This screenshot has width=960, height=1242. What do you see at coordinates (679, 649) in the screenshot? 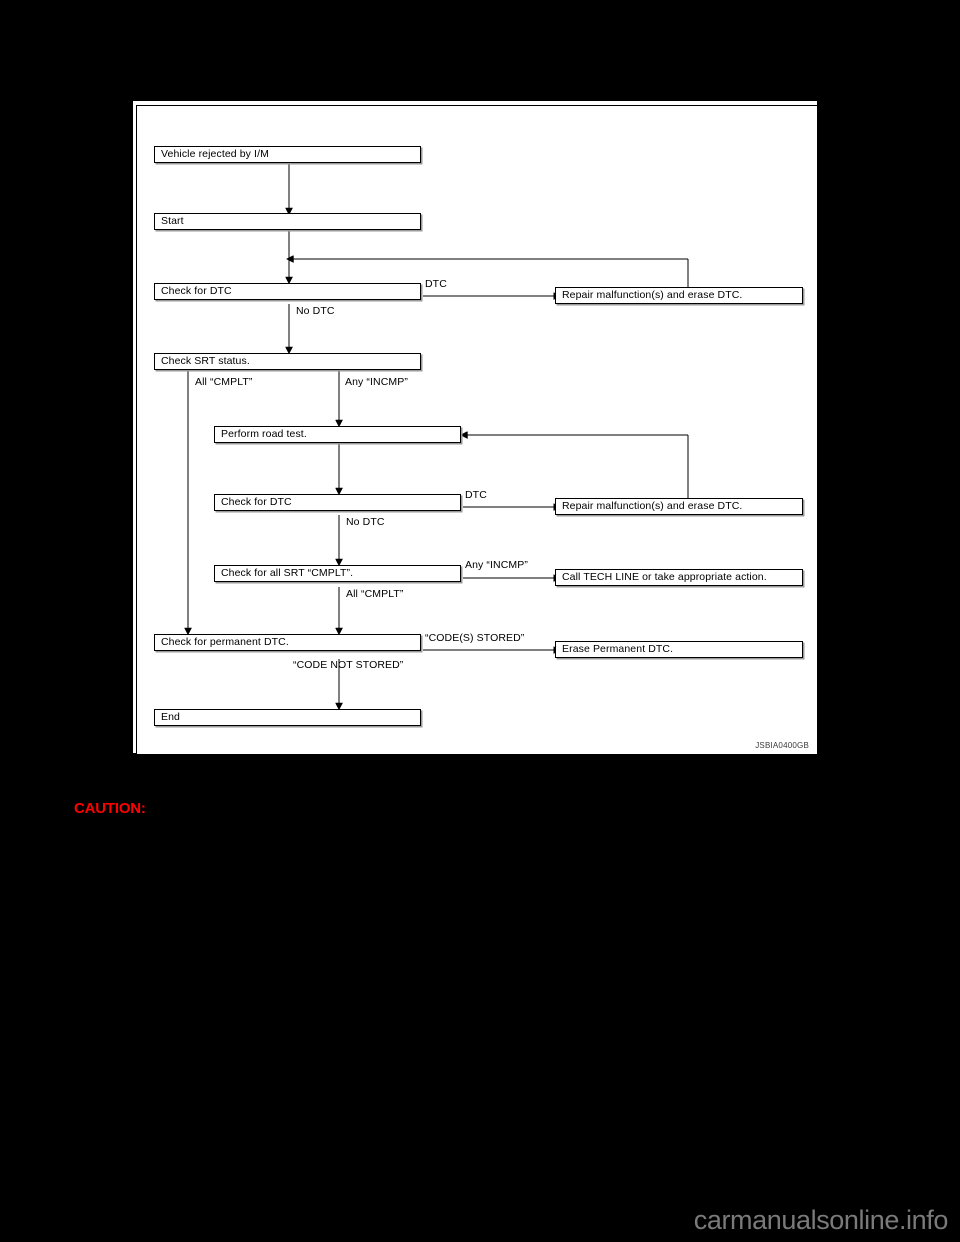
I see `flow-node-erase-permanent-dtc: Erase Permanent DTC.` at bounding box center [679, 649].